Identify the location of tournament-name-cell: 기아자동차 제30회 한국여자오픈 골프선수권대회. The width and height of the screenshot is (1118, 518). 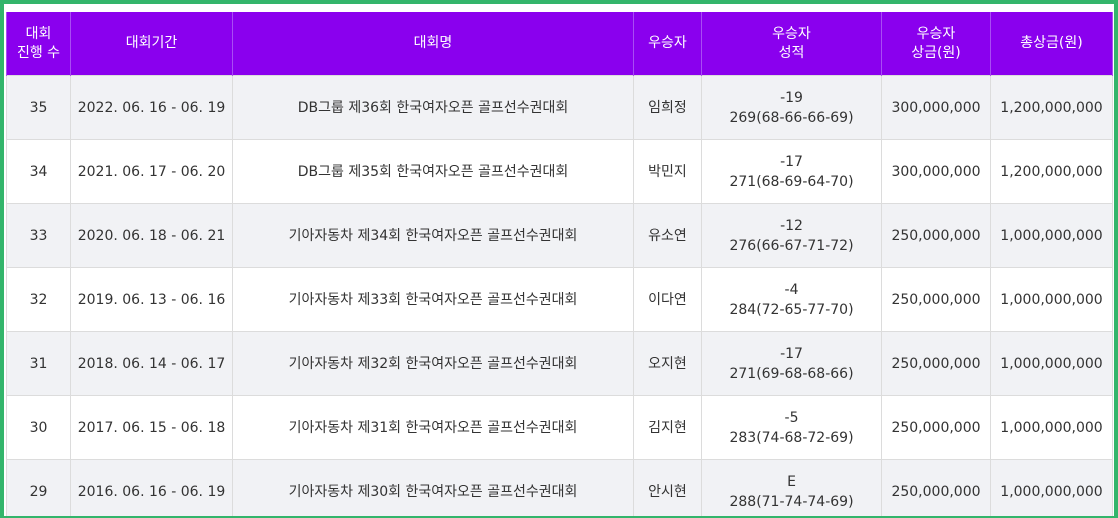
(433, 487).